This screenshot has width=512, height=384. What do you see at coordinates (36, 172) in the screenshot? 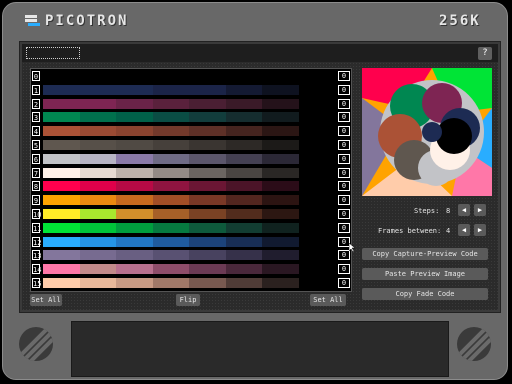
I see `palette-index: 7` at bounding box center [36, 172].